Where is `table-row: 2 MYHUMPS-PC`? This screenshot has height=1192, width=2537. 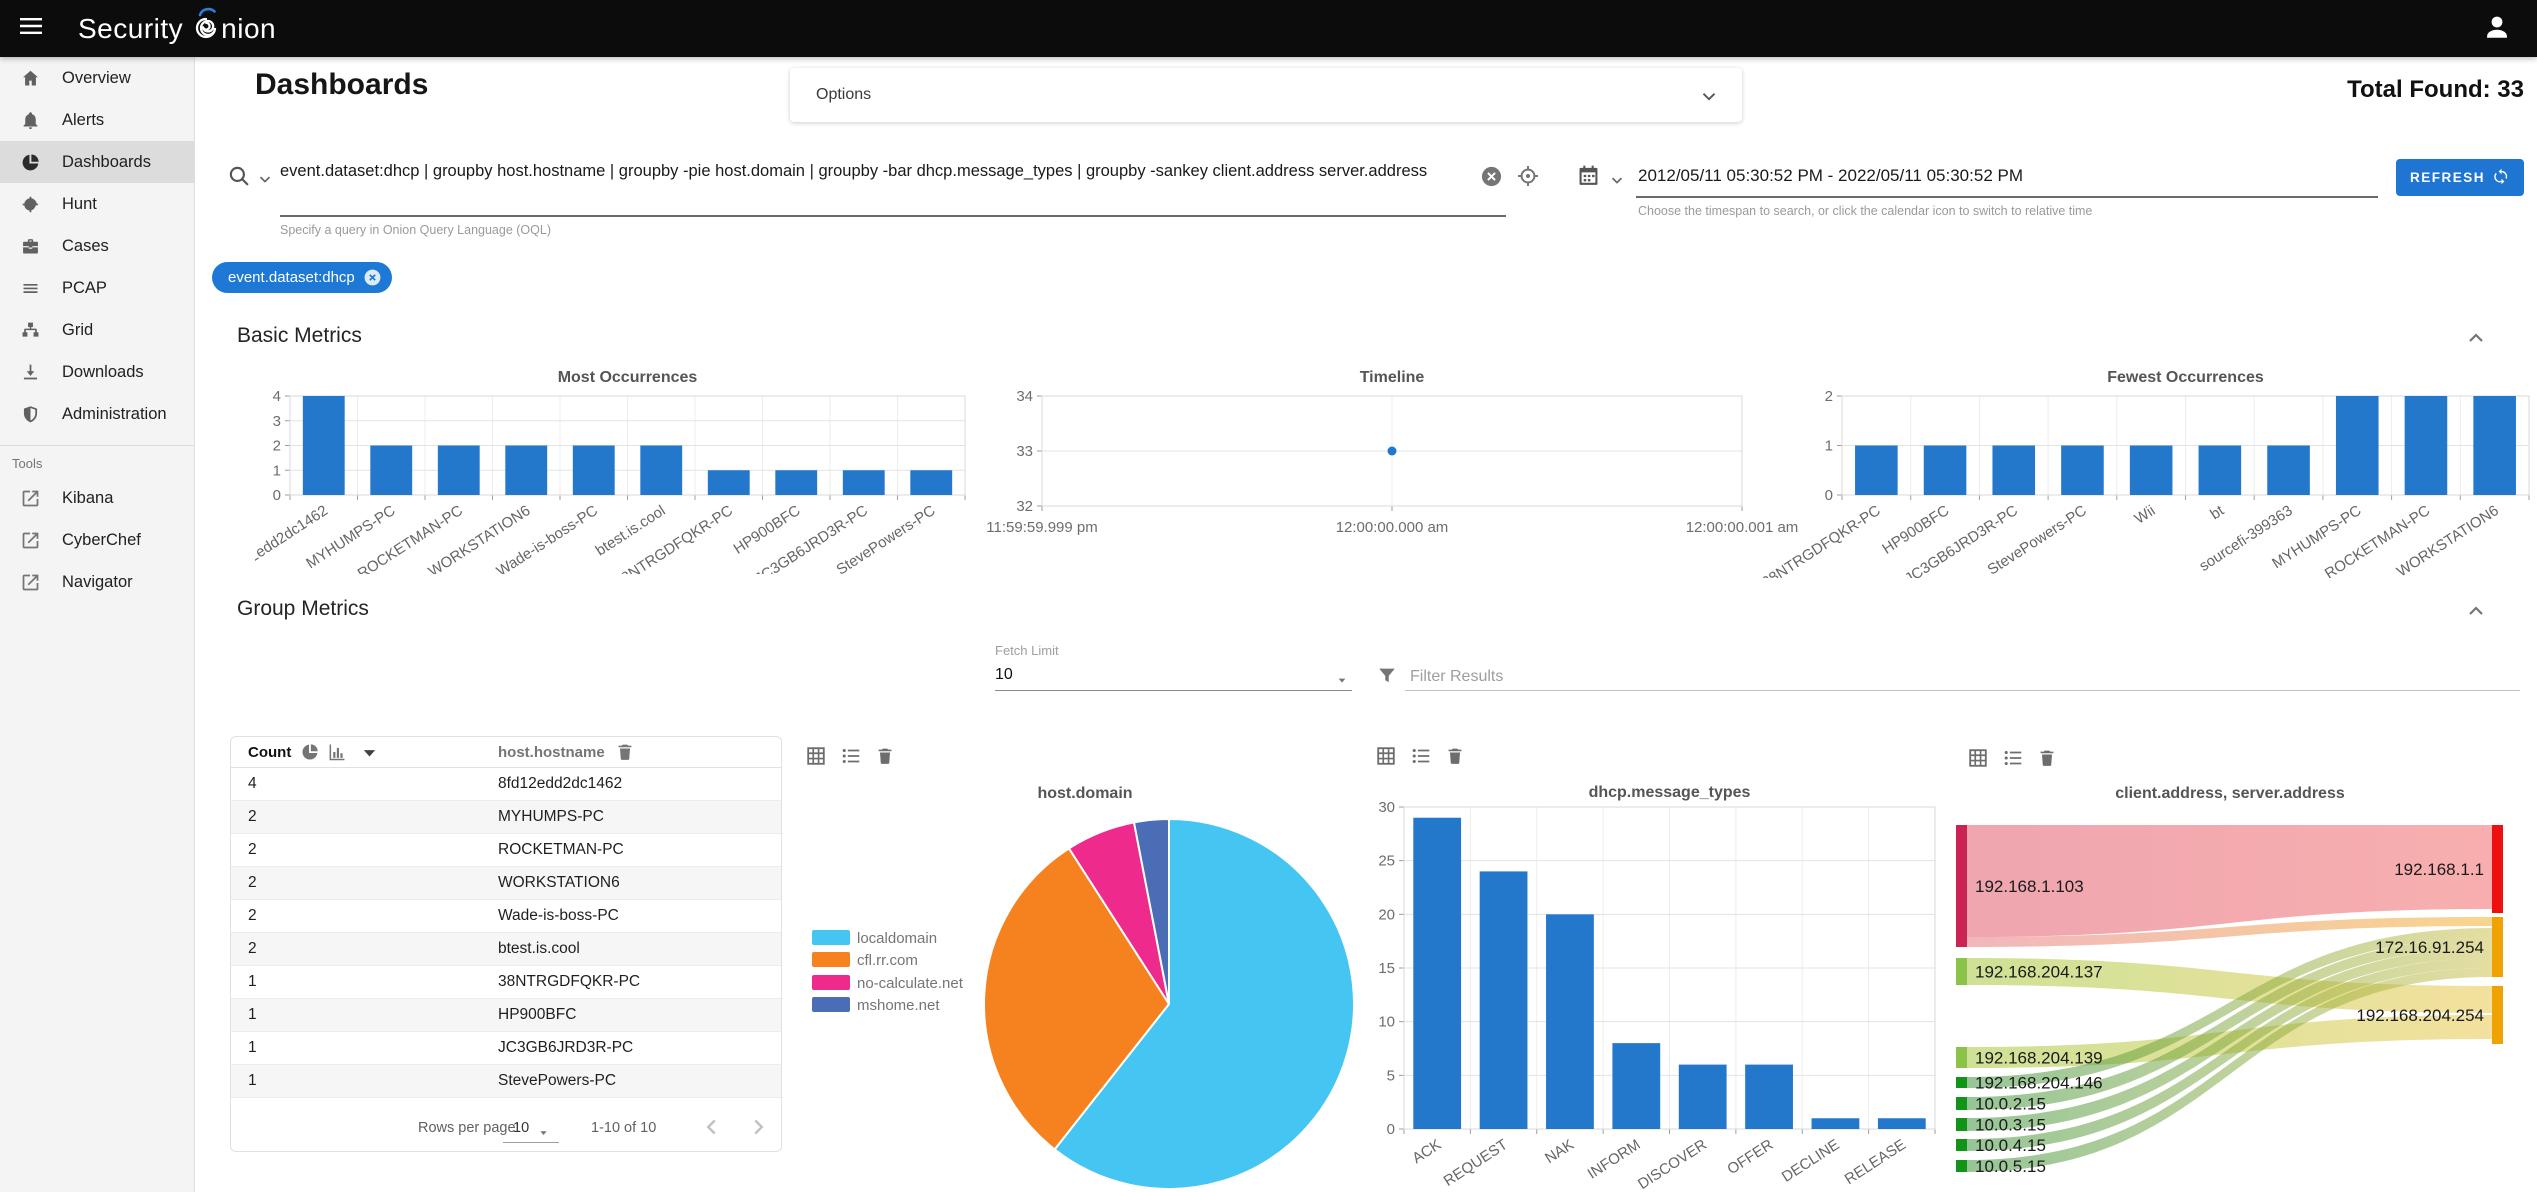 table-row: 2 MYHUMPS-PC is located at coordinates (506, 817).